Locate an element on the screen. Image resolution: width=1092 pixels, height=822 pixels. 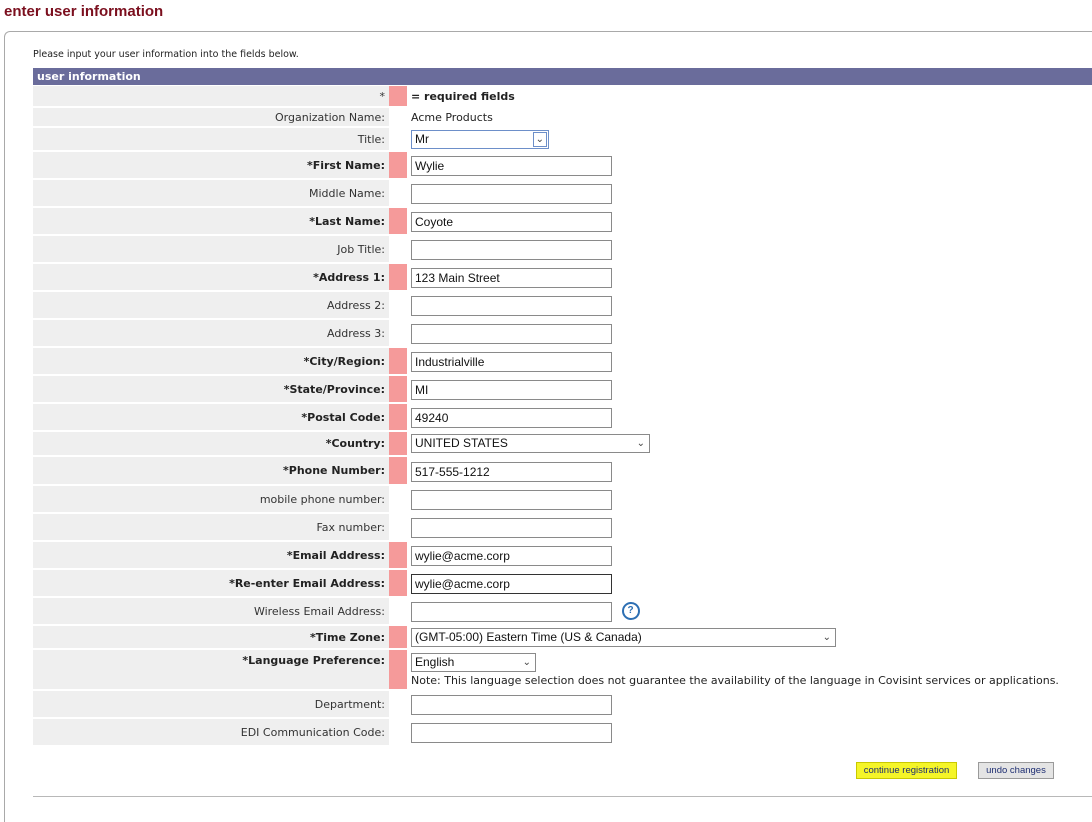
first-name-row: *First Name: is located at coordinates (562, 165).